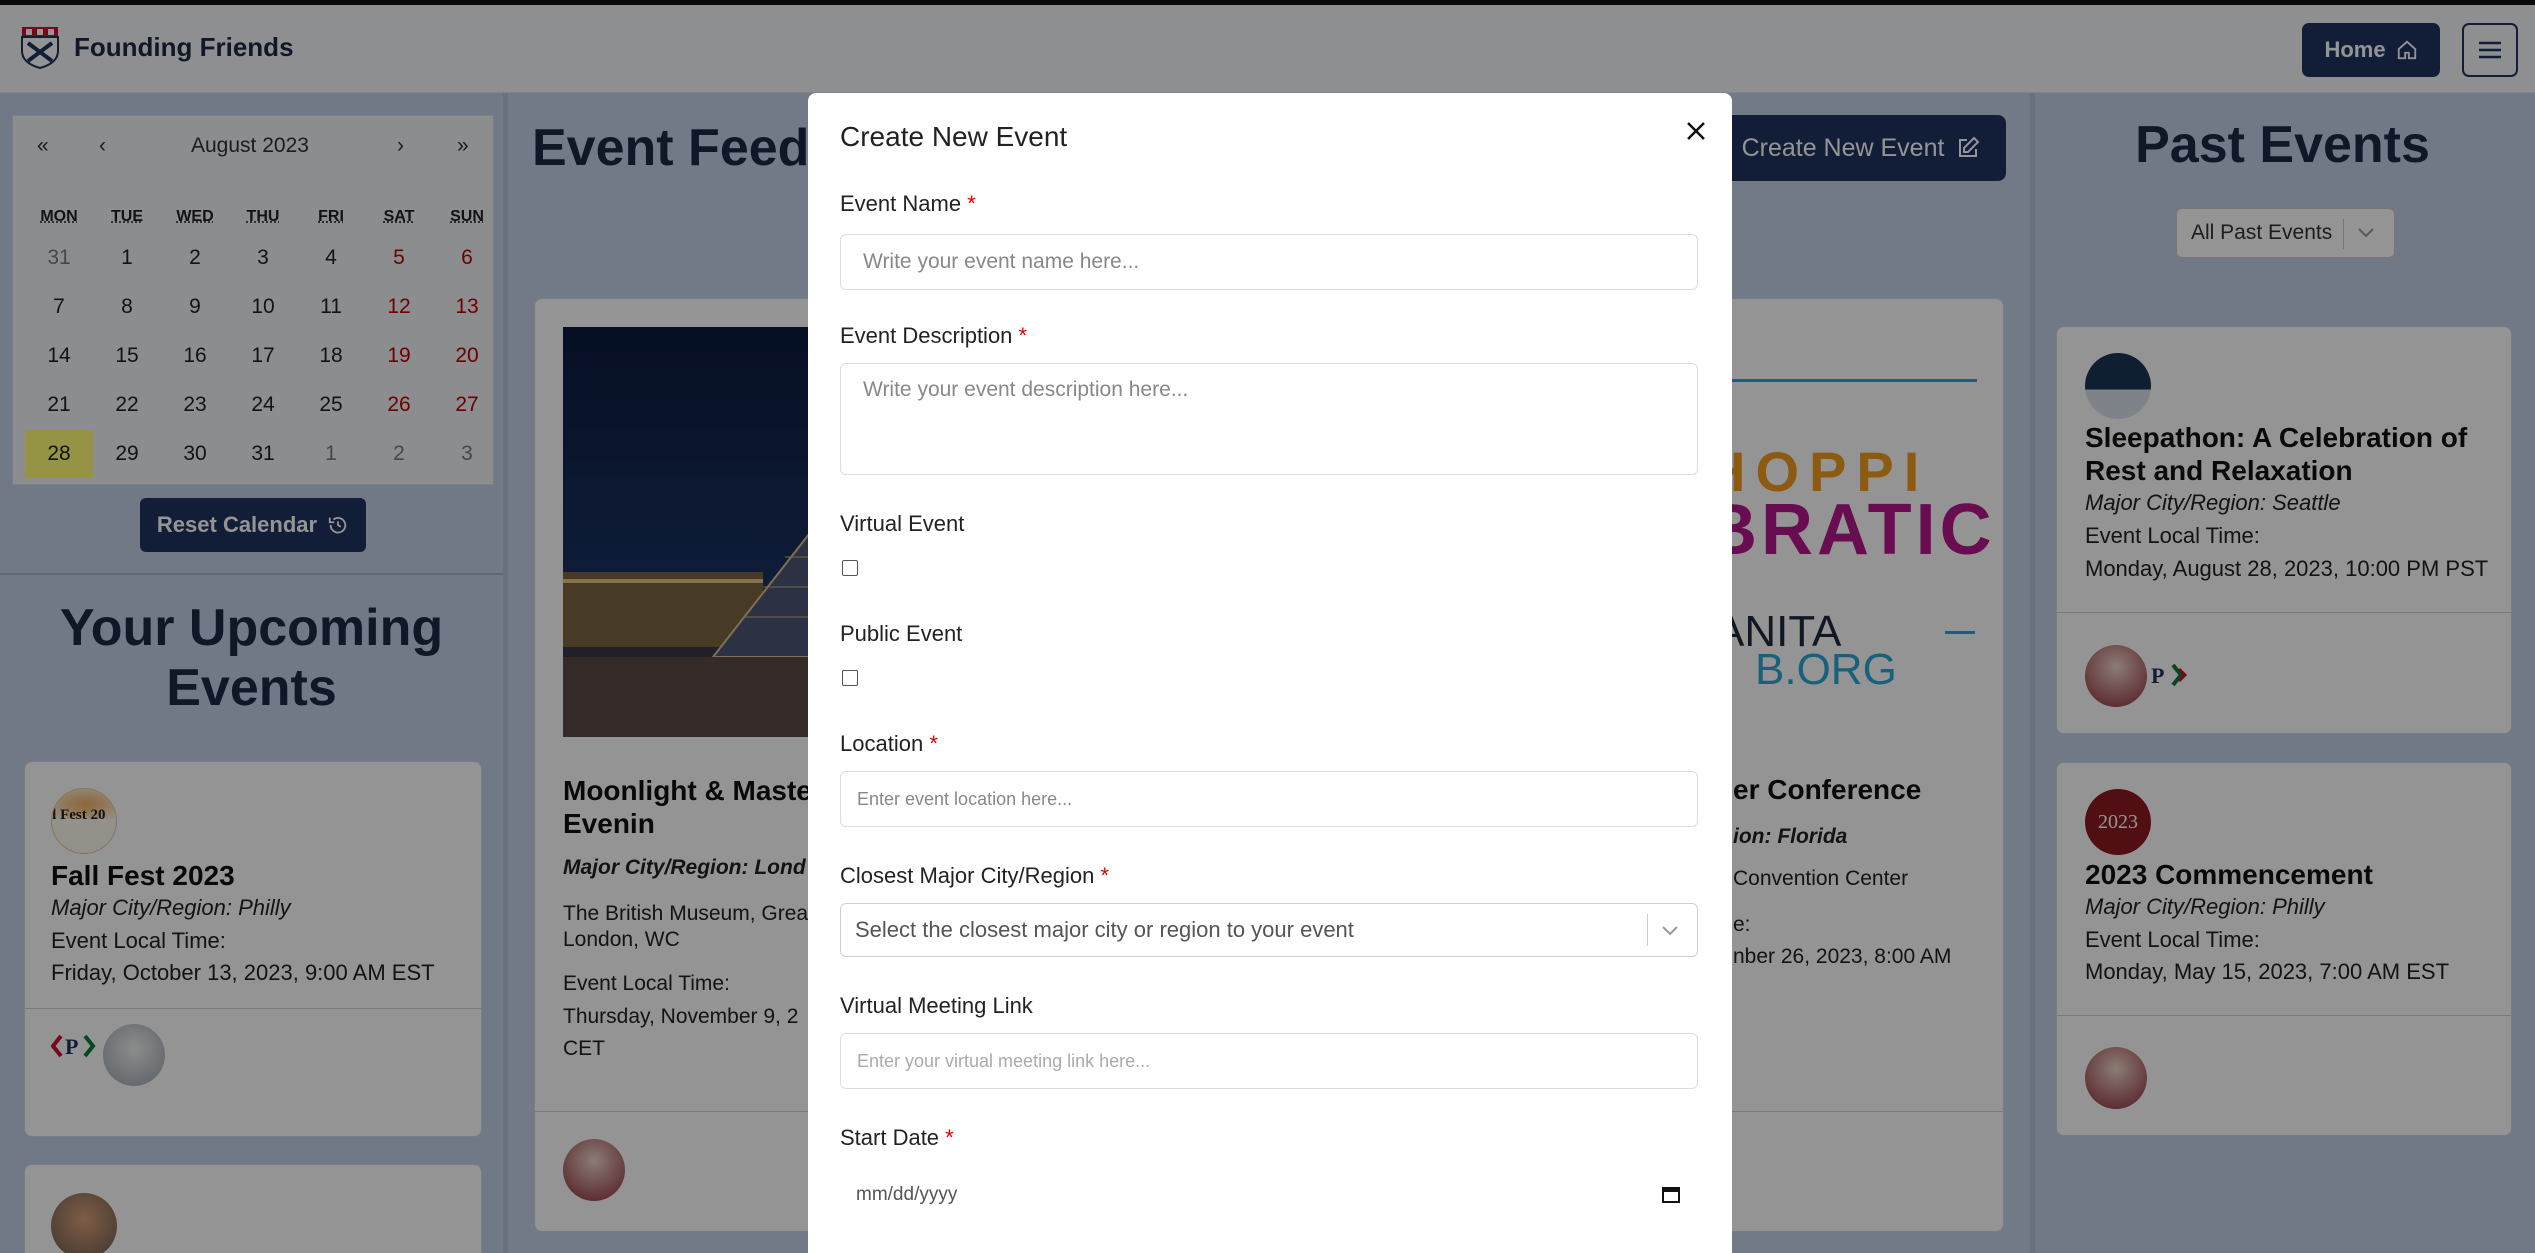  What do you see at coordinates (850, 568) in the screenshot?
I see `virtual-event-checkbox` at bounding box center [850, 568].